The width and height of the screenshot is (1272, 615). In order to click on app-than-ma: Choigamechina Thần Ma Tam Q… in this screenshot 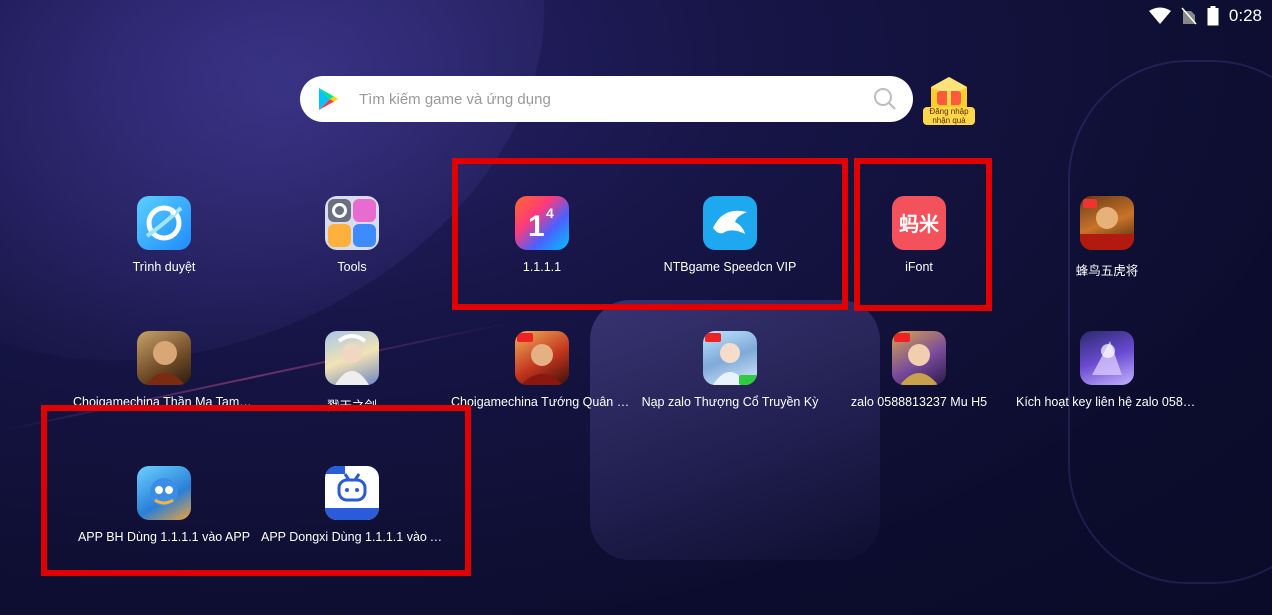, I will do `click(164, 370)`.